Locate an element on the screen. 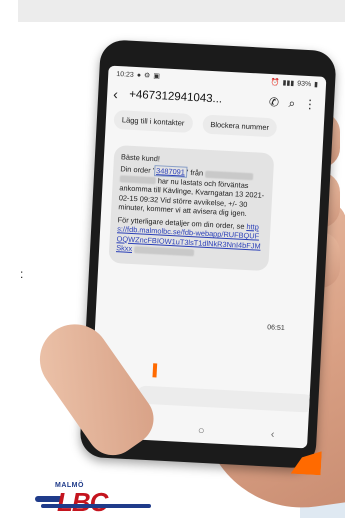 The width and height of the screenshot is (345, 518). notification-icon: ● is located at coordinates (139, 75).